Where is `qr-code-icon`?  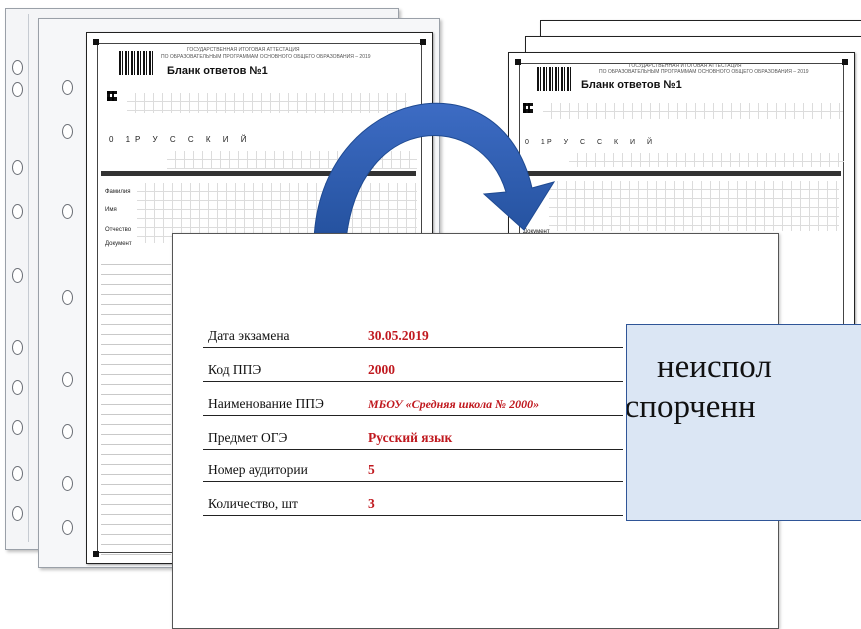 qr-code-icon is located at coordinates (112, 96).